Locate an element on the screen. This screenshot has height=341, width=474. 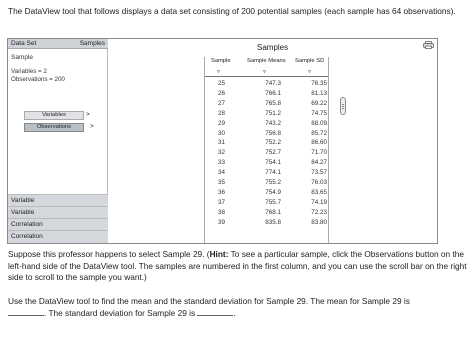
cell-sample-mean: 752.7 is located at coordinates (273, 153).